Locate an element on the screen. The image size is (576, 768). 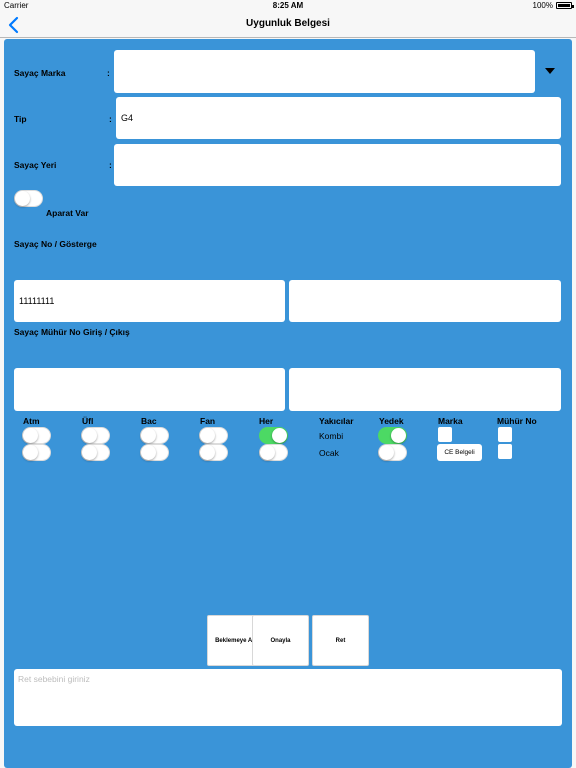
her-toggle-kombi is located at coordinates (273, 435).